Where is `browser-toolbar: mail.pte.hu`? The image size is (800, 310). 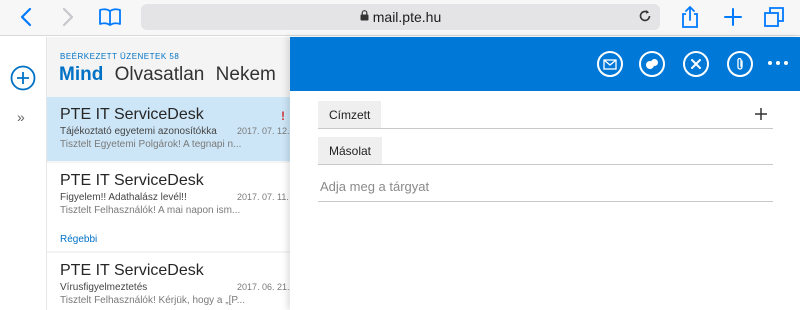 browser-toolbar: mail.pte.hu is located at coordinates (400, 18).